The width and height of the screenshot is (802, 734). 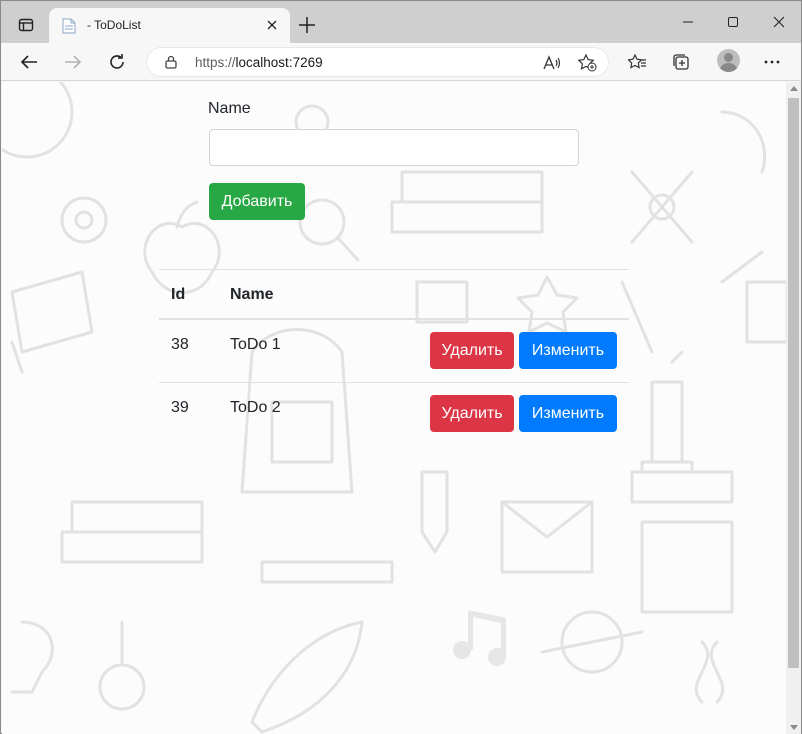 What do you see at coordinates (688, 22) in the screenshot?
I see `minimize-icon` at bounding box center [688, 22].